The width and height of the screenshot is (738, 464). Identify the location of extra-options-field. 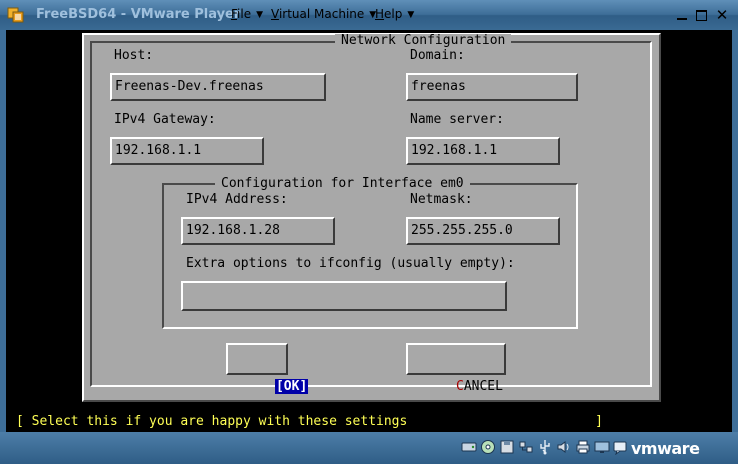
(344, 296).